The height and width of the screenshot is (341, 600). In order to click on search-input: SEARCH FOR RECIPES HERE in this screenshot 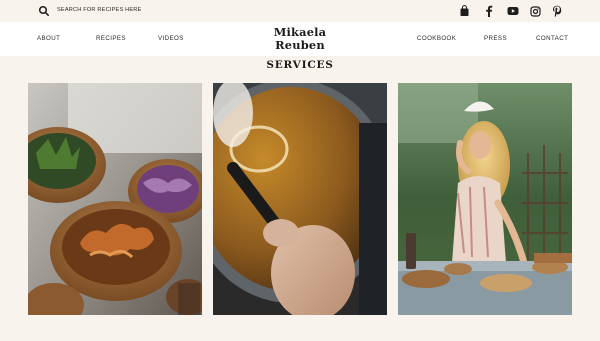, I will do `click(99, 10)`.